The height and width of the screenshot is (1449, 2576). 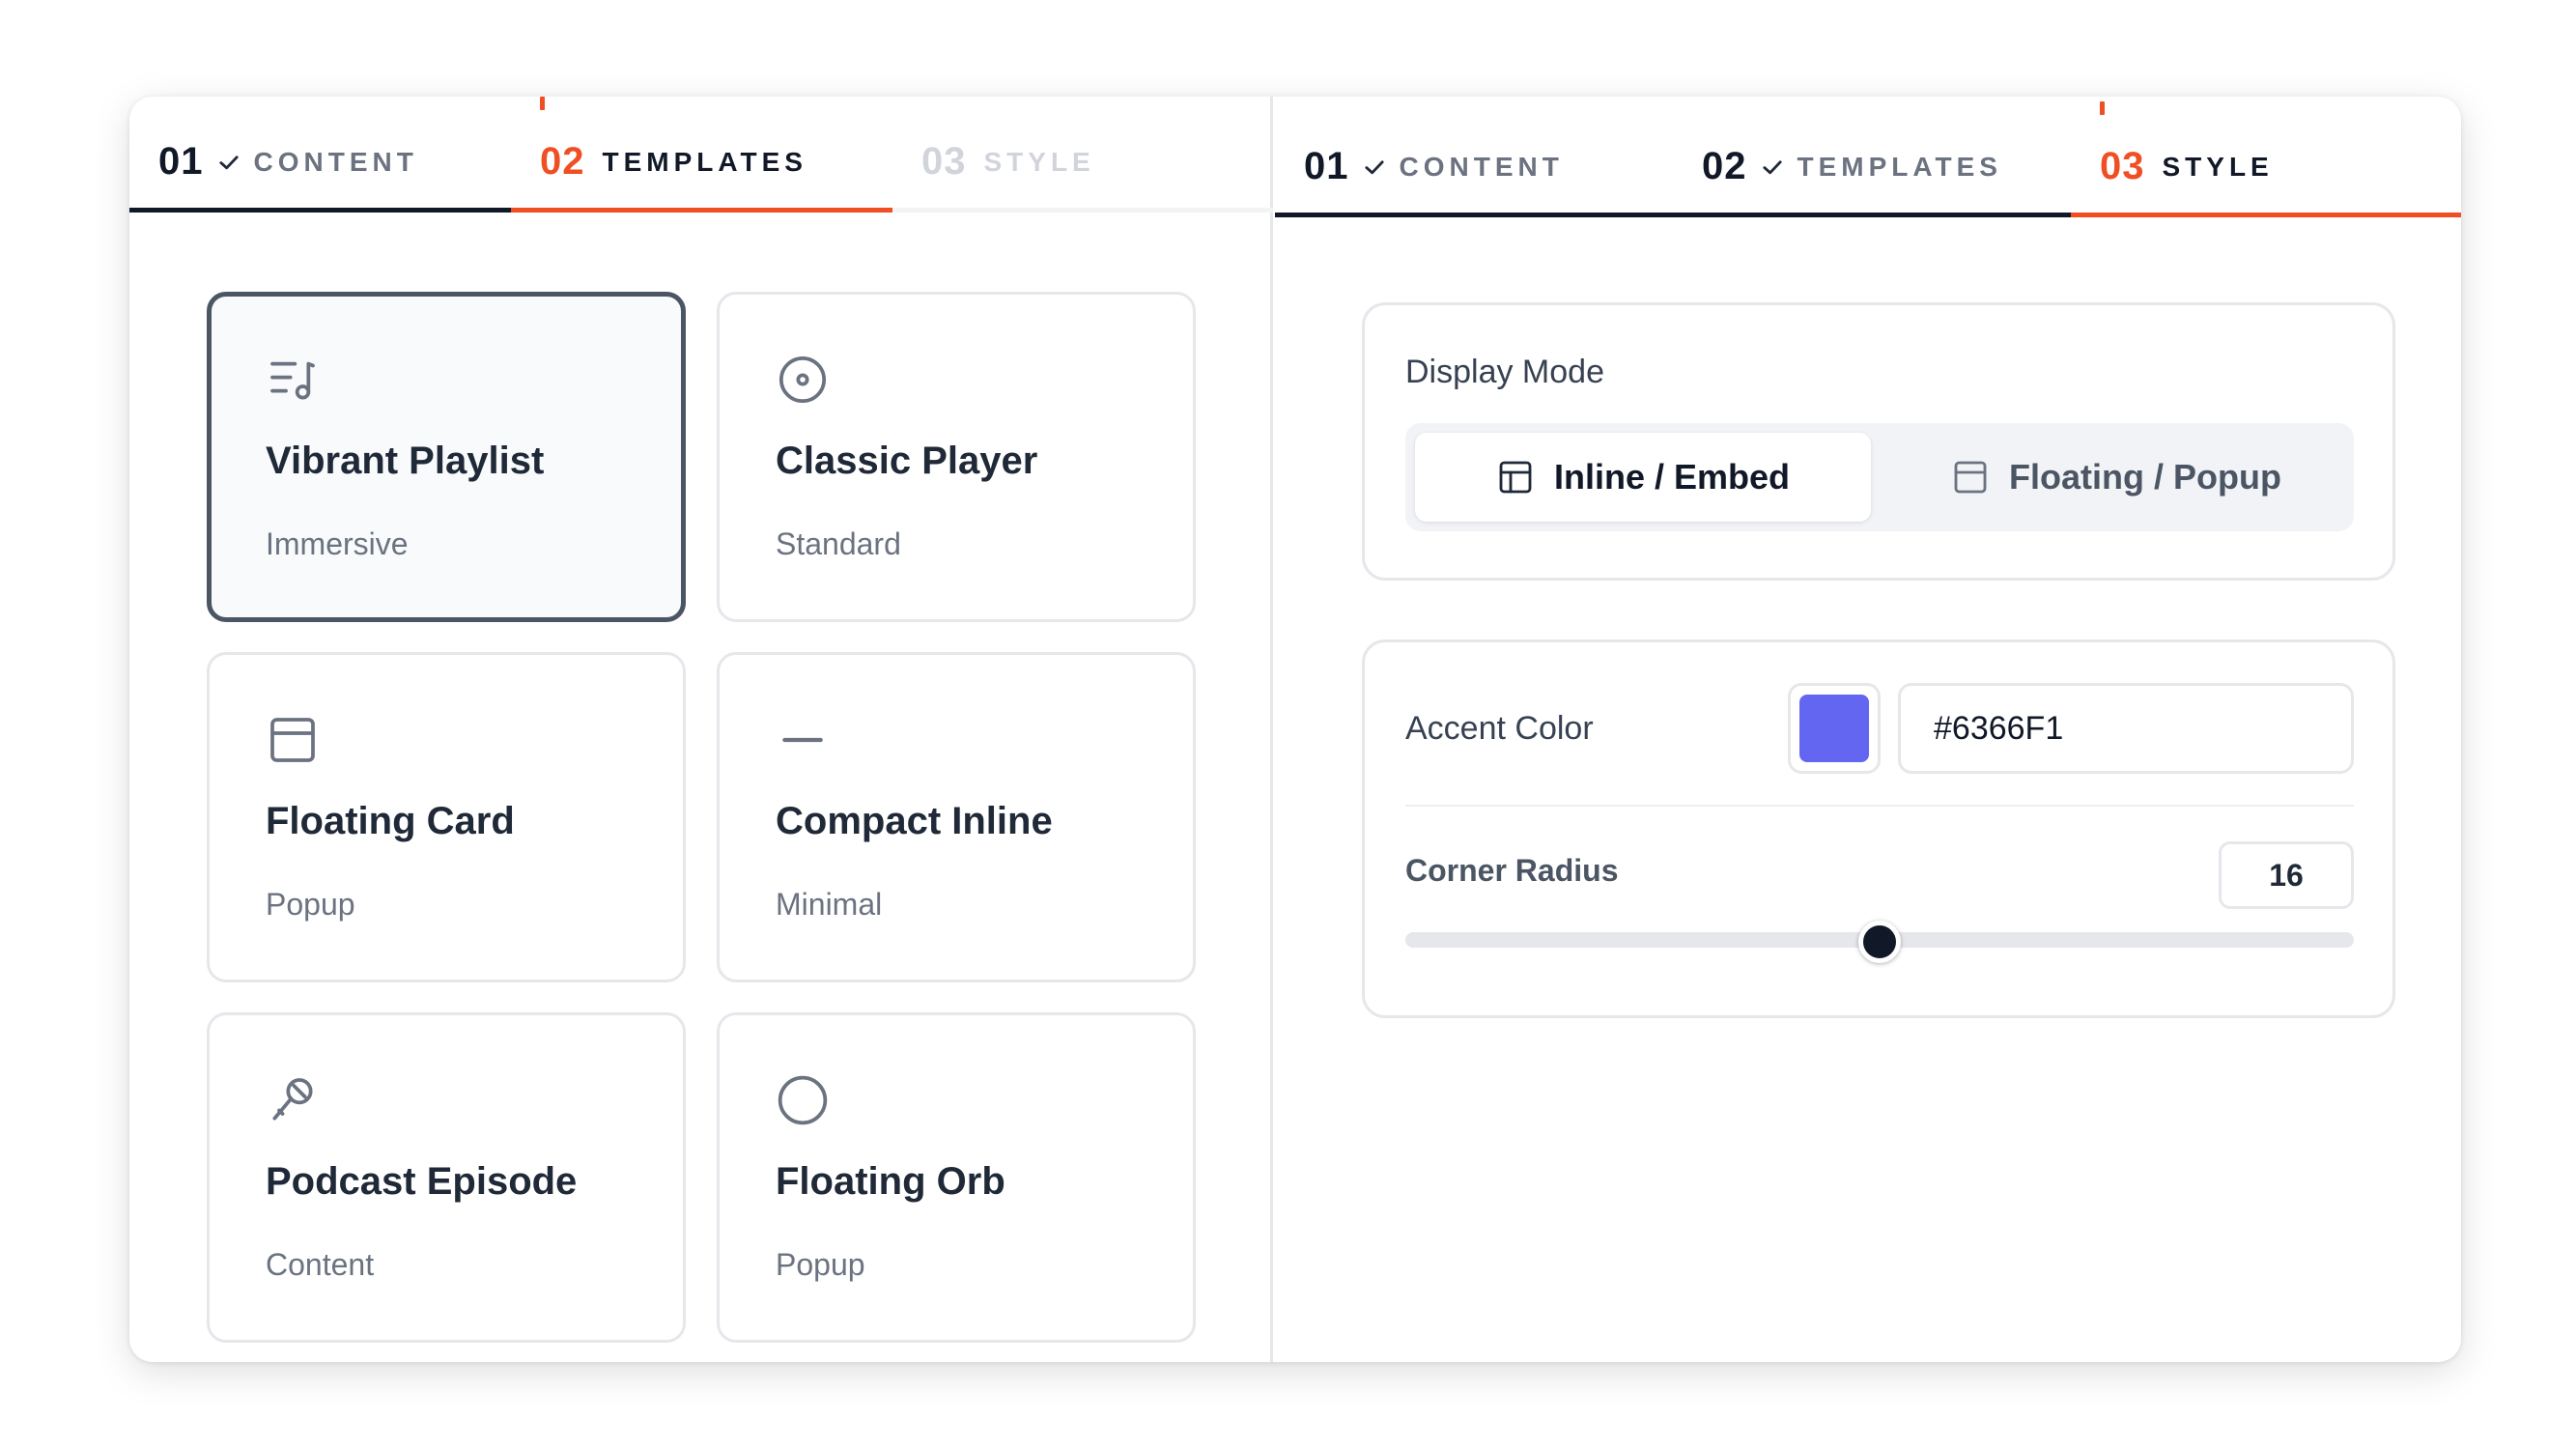 What do you see at coordinates (1970, 477) in the screenshot?
I see `window-icon` at bounding box center [1970, 477].